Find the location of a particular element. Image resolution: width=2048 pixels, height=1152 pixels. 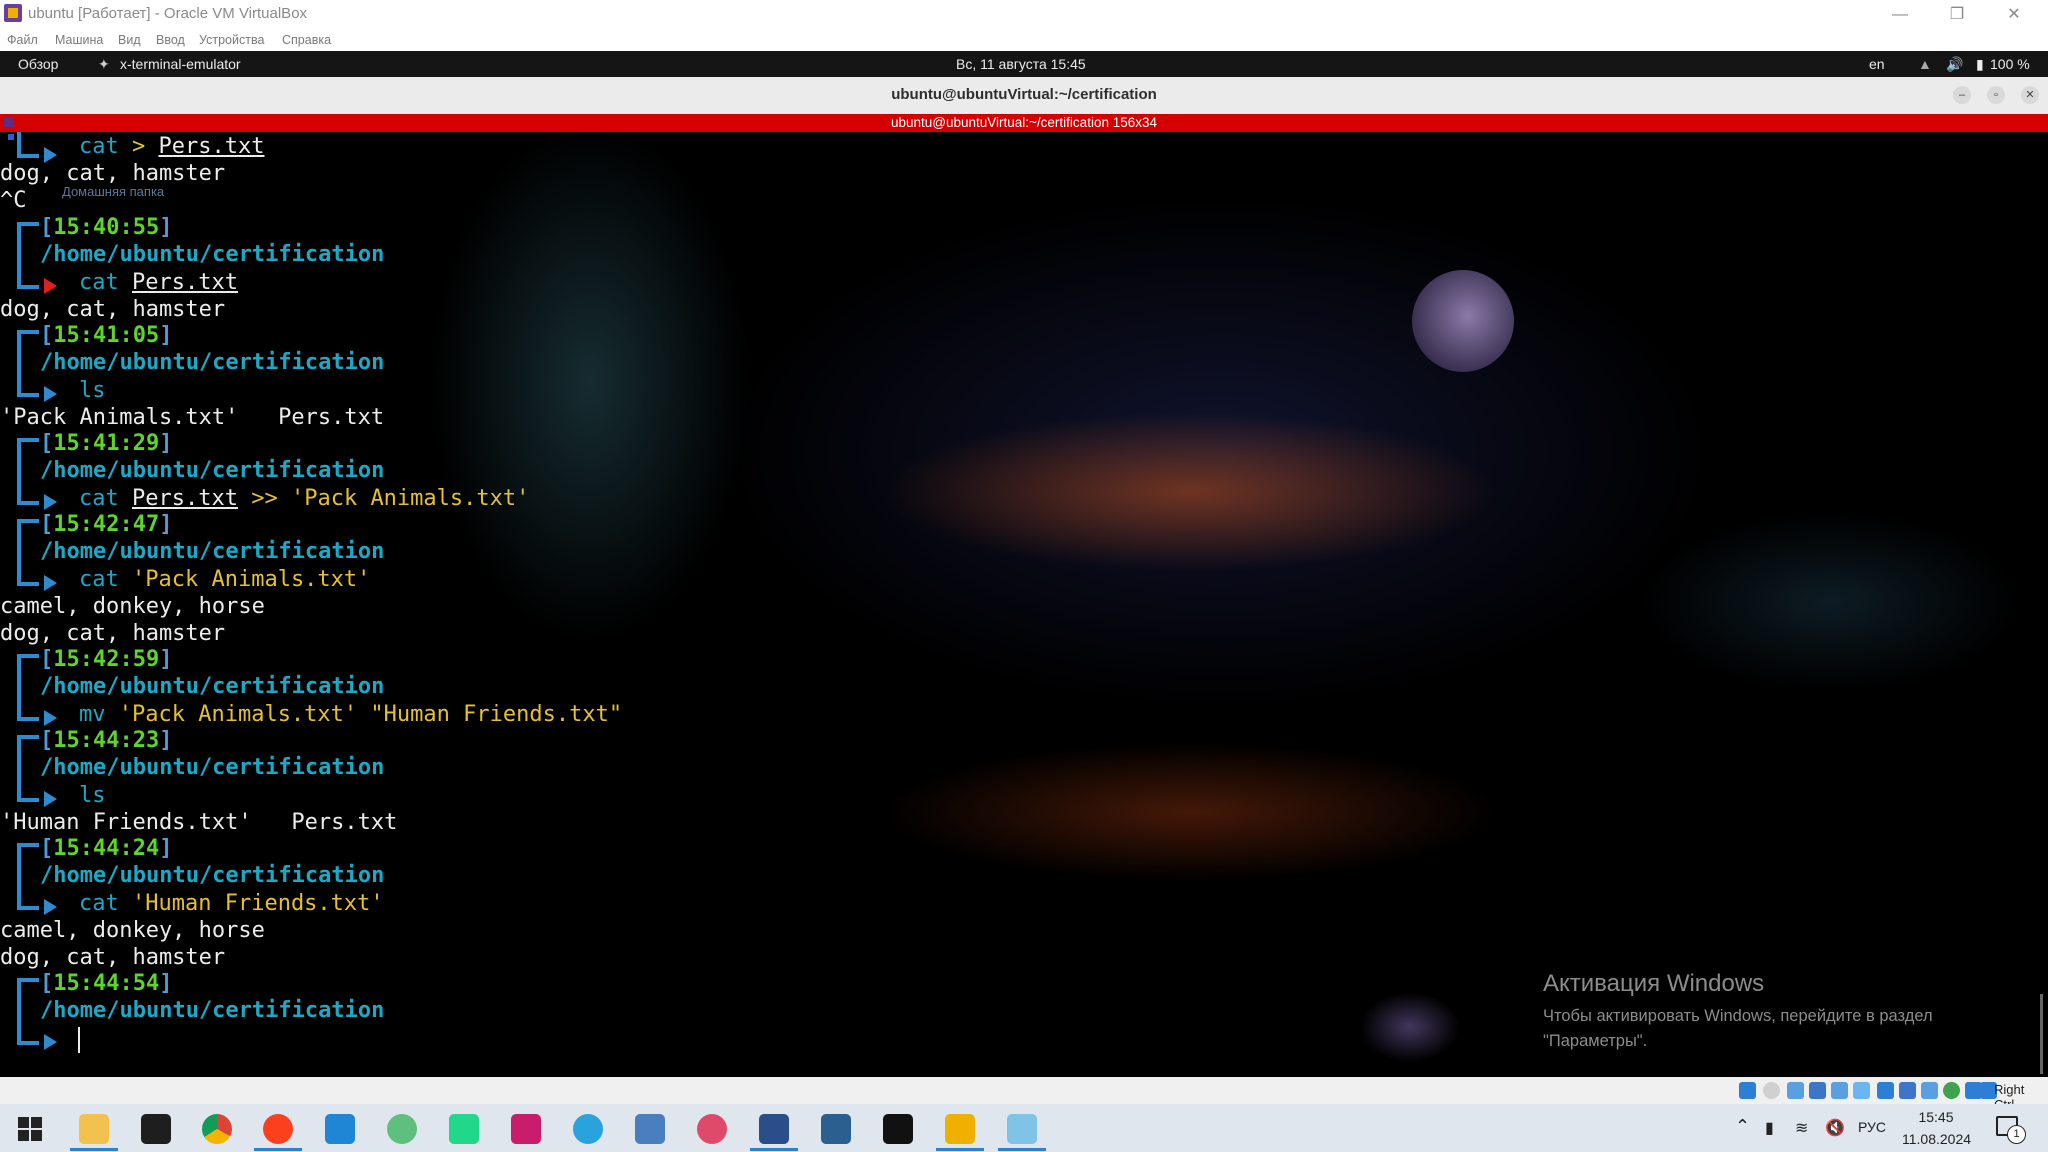

taskbar-calculator is located at coordinates (650, 1129).